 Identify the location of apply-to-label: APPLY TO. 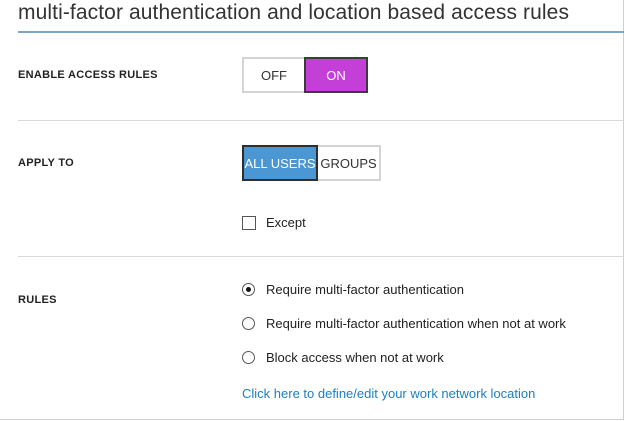
(46, 163).